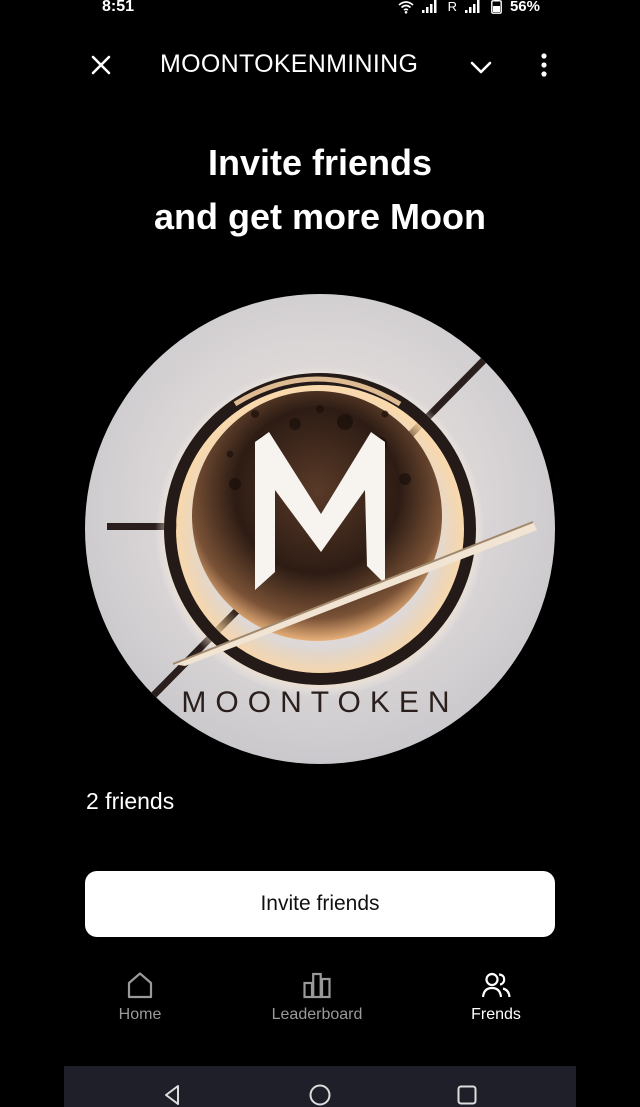  Describe the element at coordinates (320, 216) in the screenshot. I see `headline-line-2: and get more Moon` at that location.